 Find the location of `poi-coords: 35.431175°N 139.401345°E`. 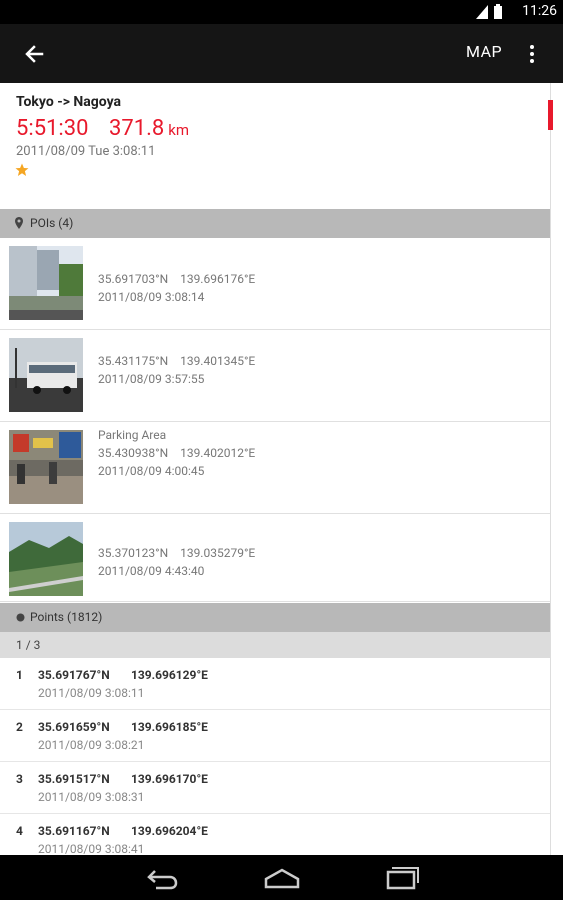

poi-coords: 35.431175°N 139.401345°E is located at coordinates (176, 361).